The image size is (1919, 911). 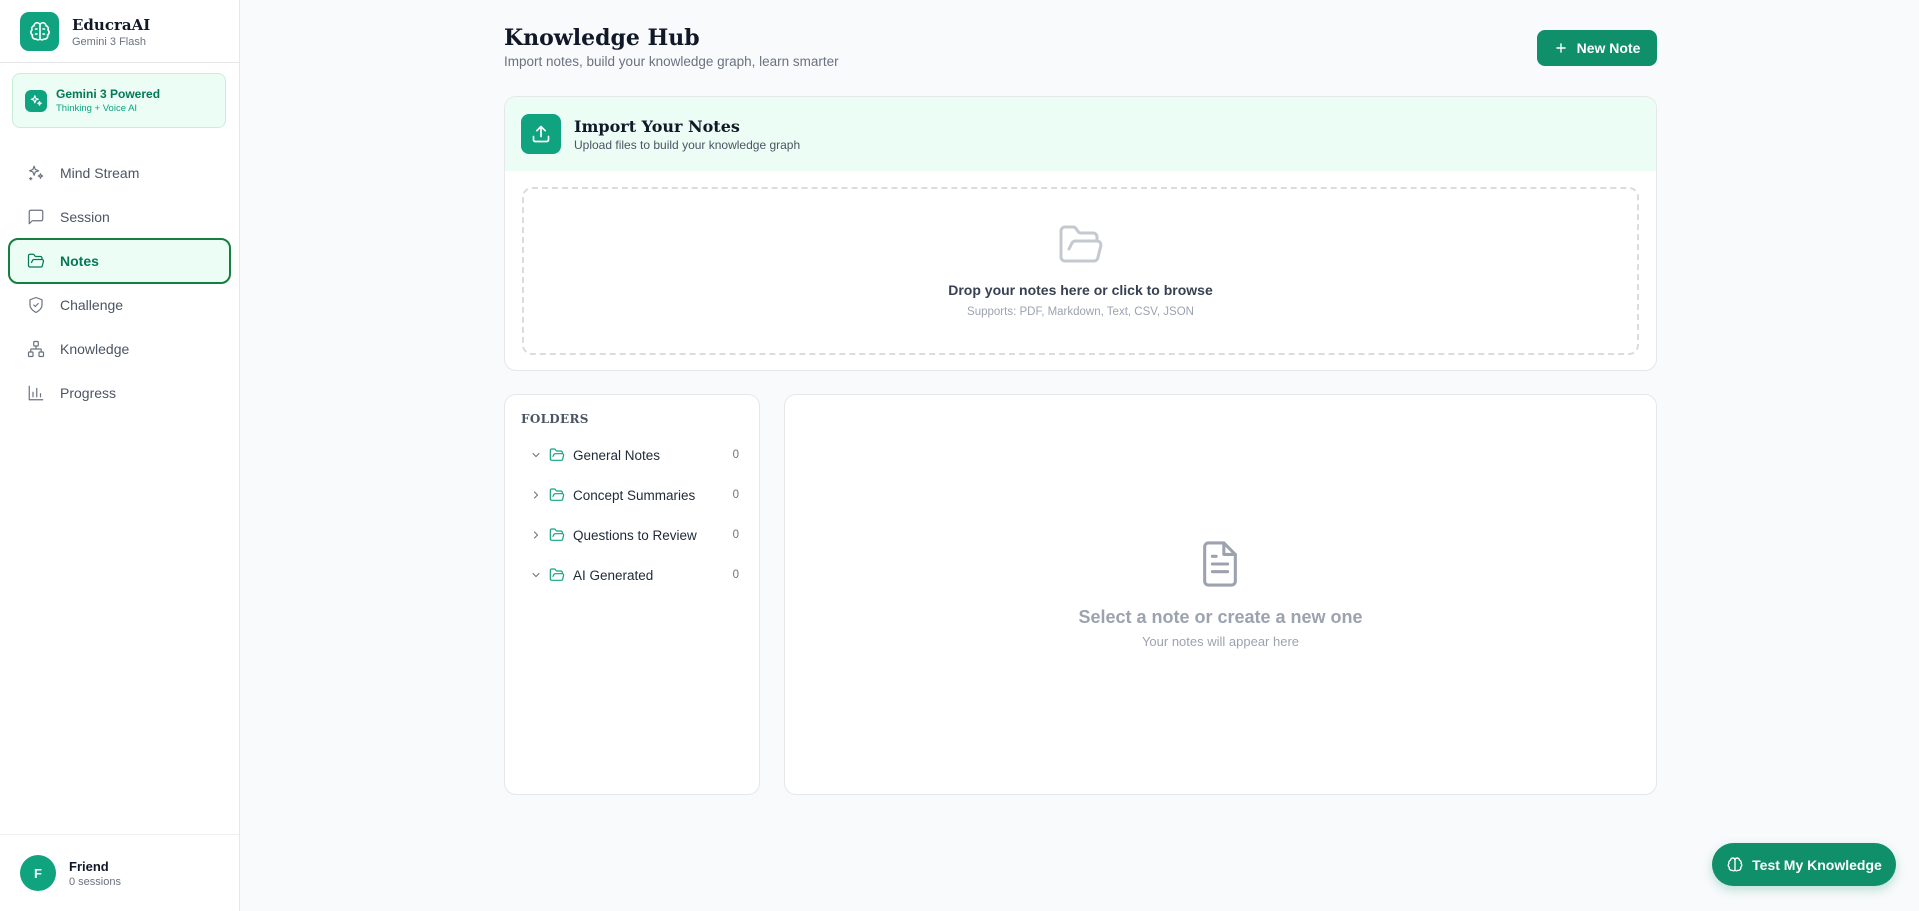 I want to click on new-note-button: New Note, so click(x=1597, y=48).